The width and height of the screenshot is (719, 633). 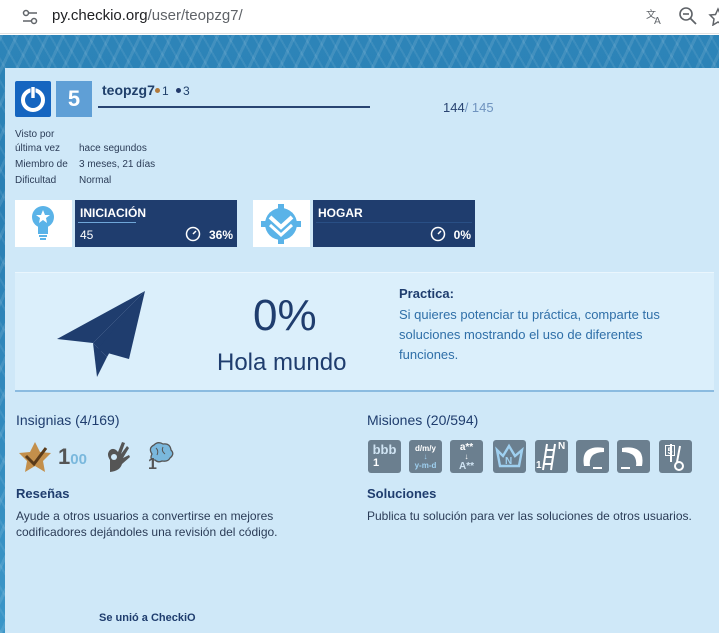 I want to click on solutions-title: Soluciones, so click(x=401, y=493).